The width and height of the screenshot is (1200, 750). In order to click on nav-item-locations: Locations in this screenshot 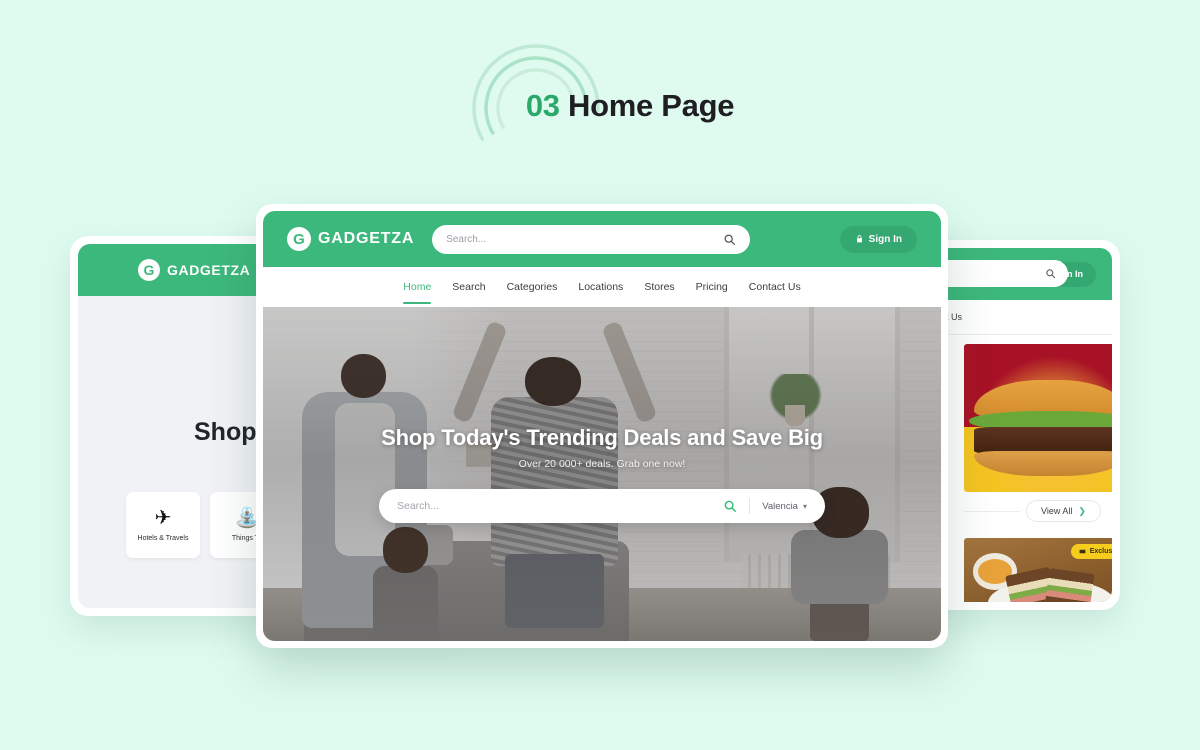, I will do `click(600, 287)`.